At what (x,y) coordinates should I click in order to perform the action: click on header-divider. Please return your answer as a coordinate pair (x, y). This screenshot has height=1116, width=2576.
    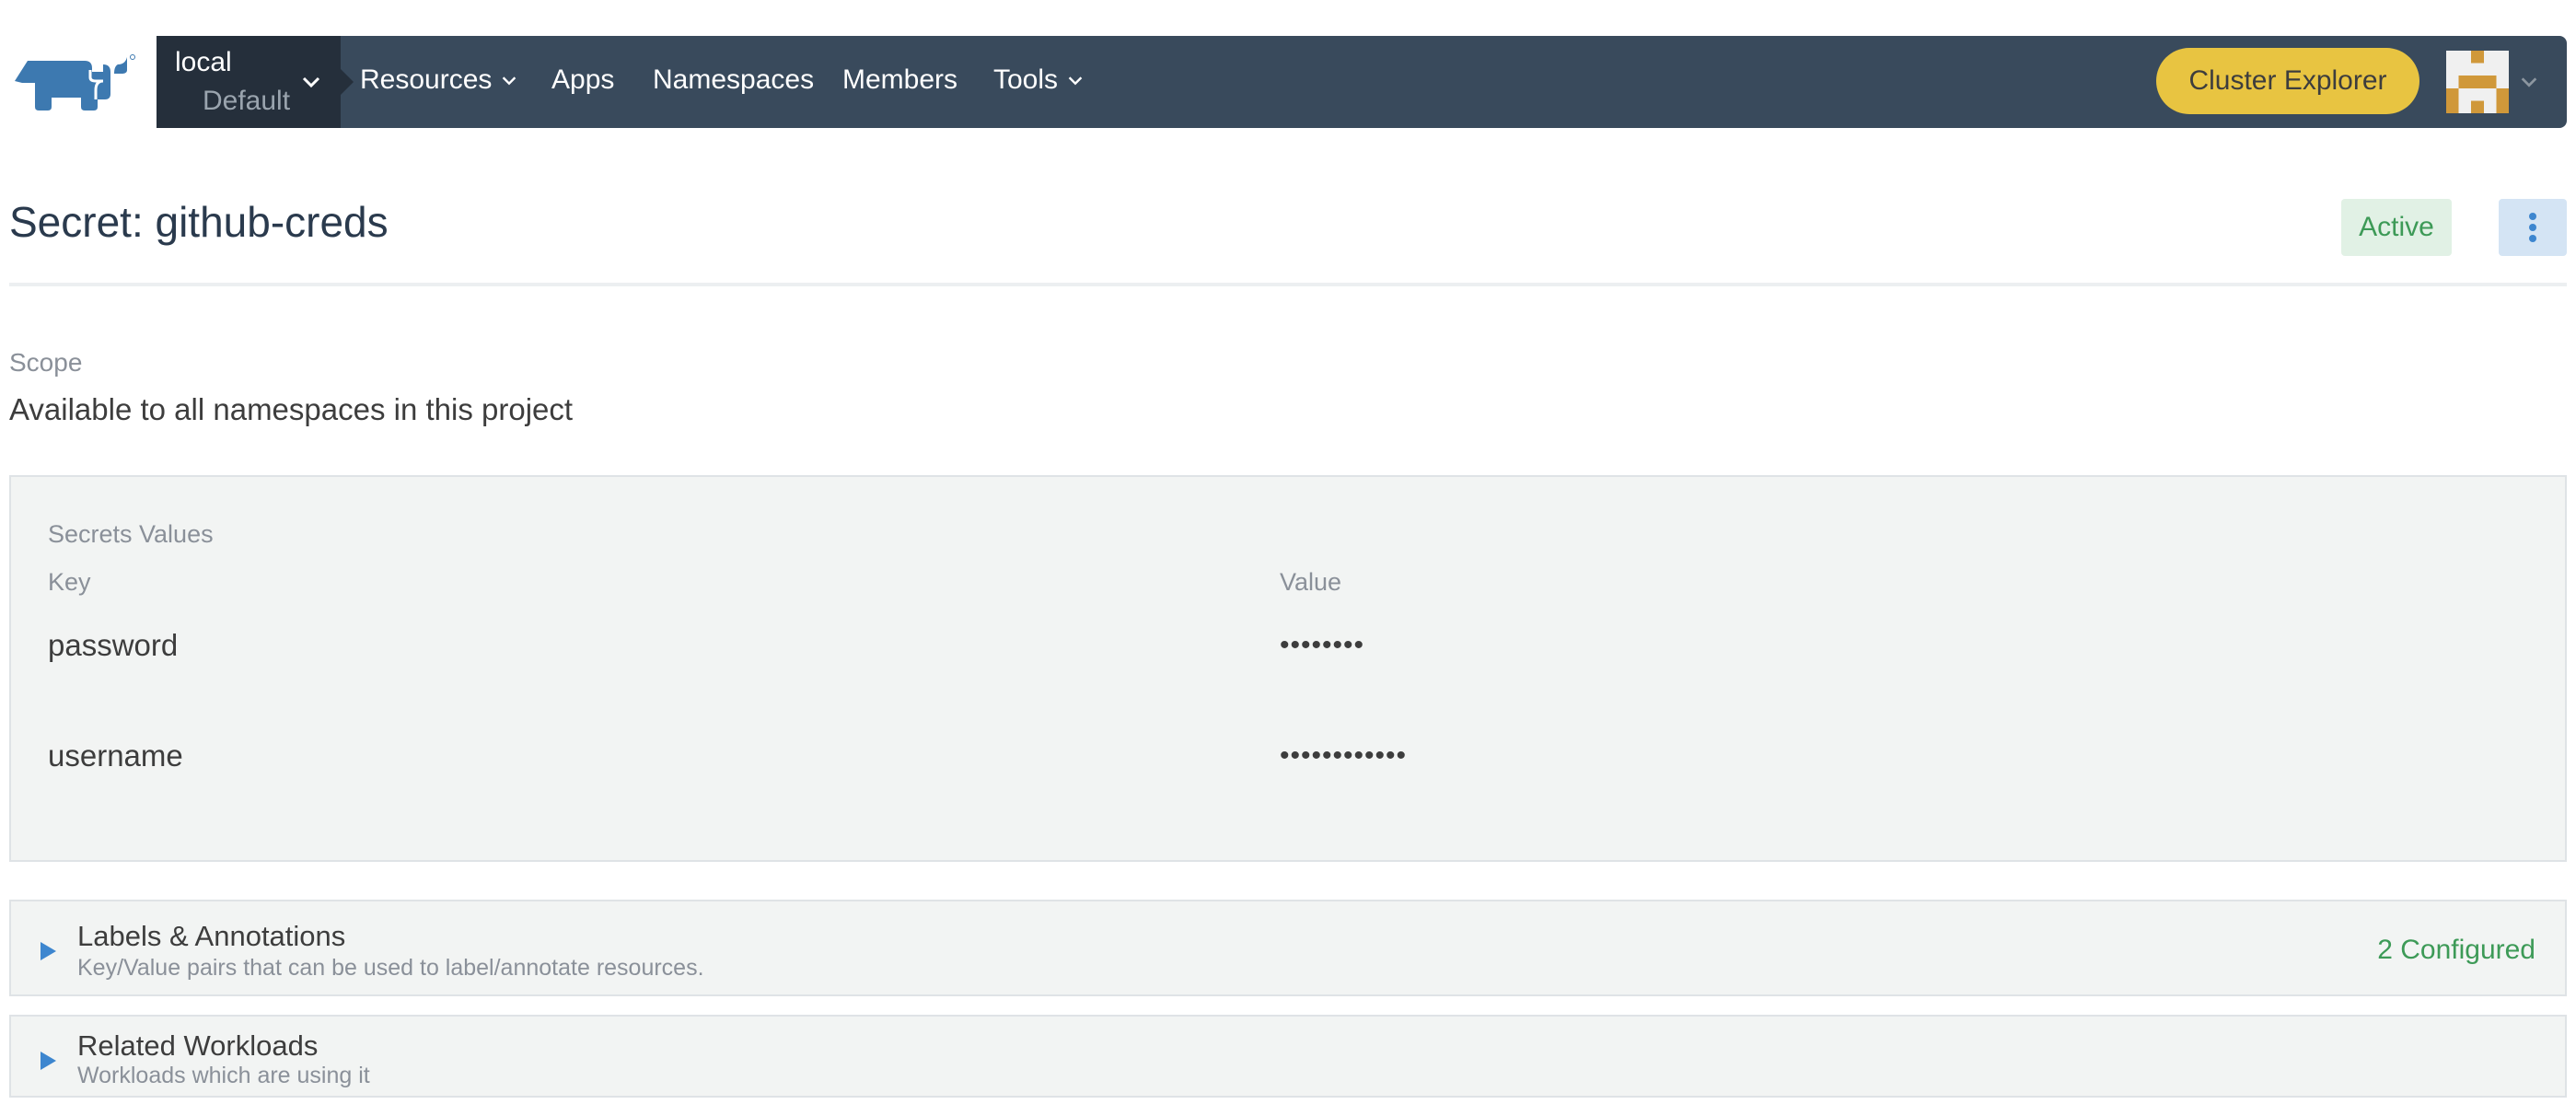
    Looking at the image, I should click on (1288, 284).